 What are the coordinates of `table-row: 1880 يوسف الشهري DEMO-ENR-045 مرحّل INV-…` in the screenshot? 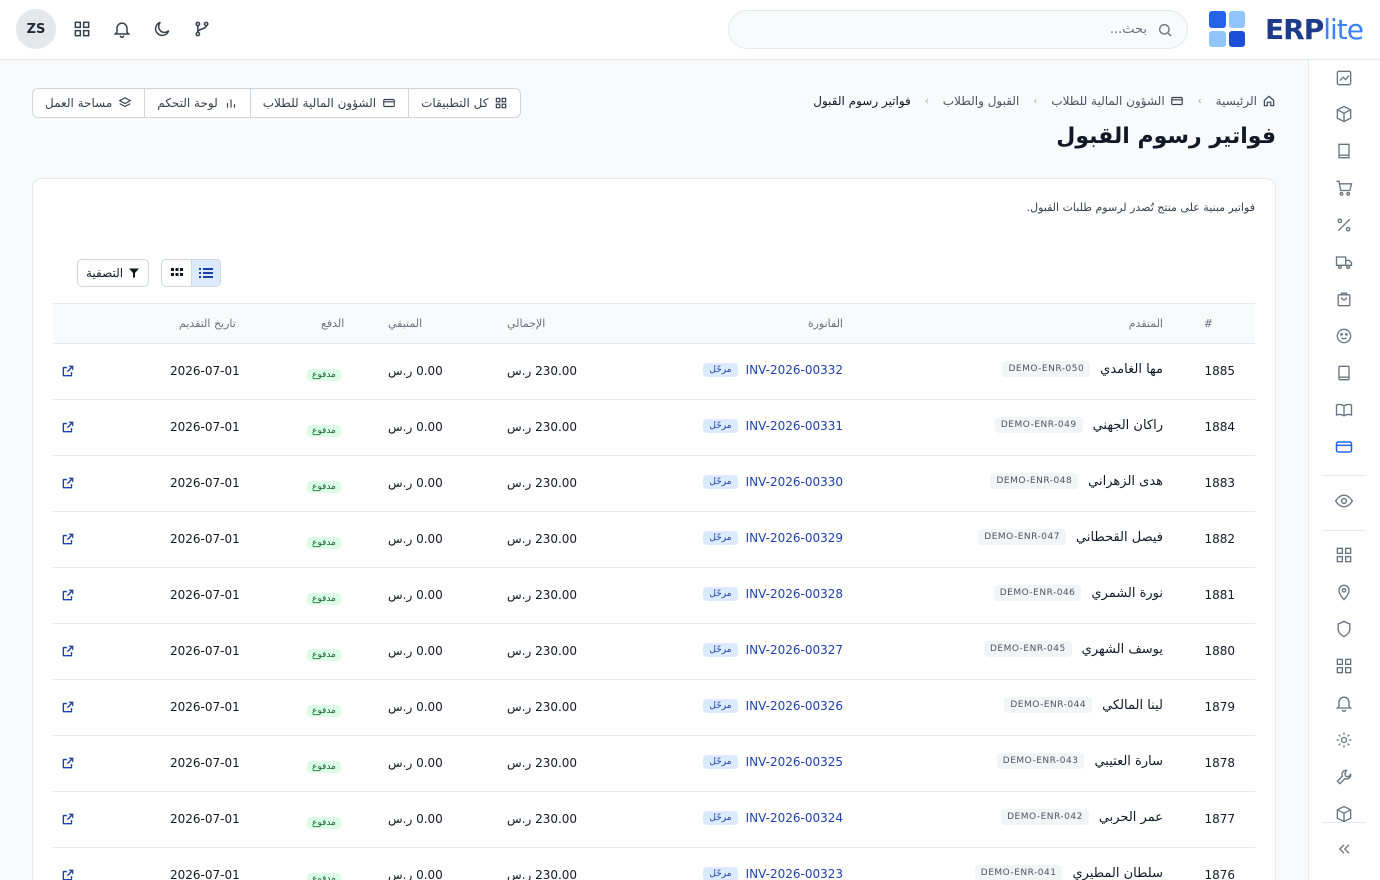 It's located at (654, 652).